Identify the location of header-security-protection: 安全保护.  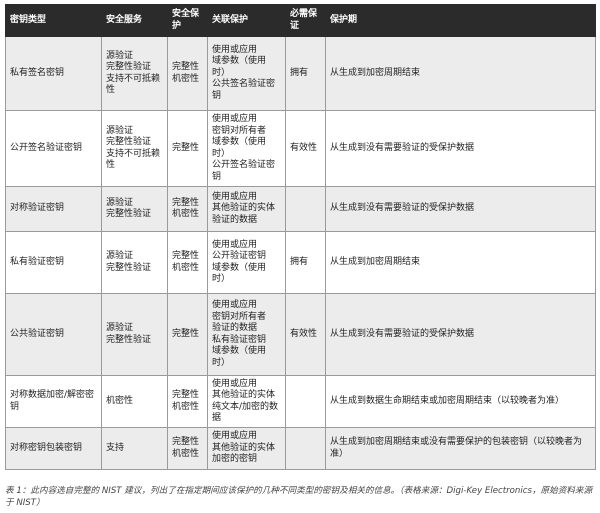
(187, 20).